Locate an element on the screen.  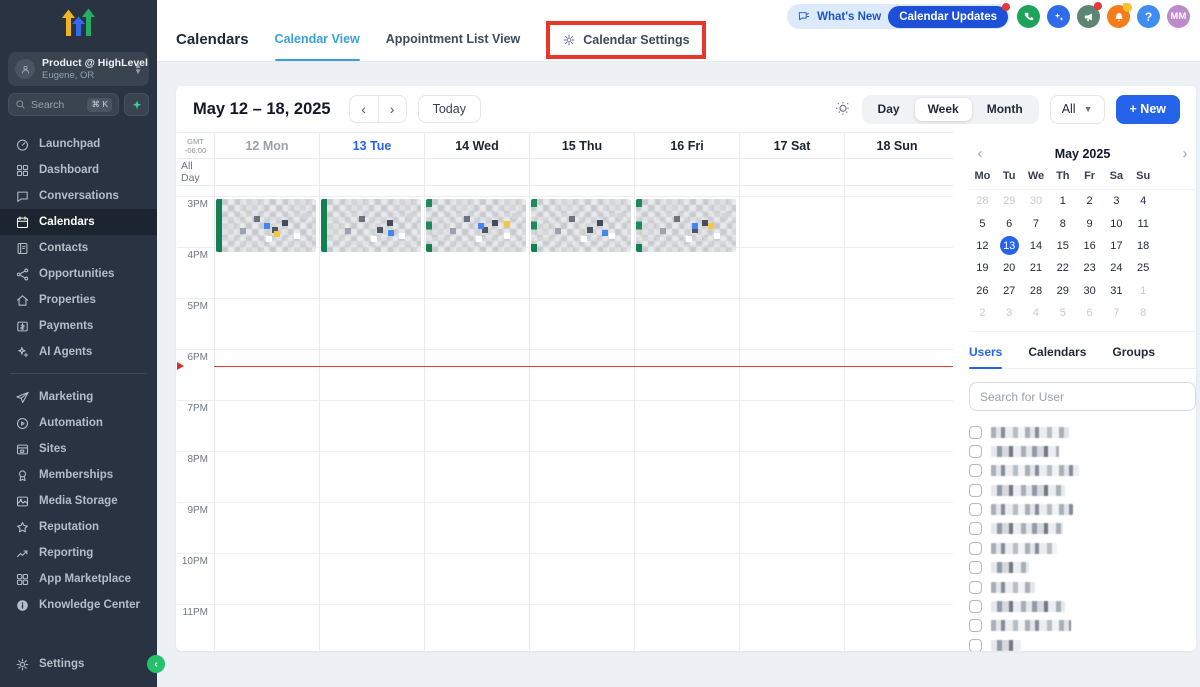
sparkles-icon is located at coordinates (1058, 16).